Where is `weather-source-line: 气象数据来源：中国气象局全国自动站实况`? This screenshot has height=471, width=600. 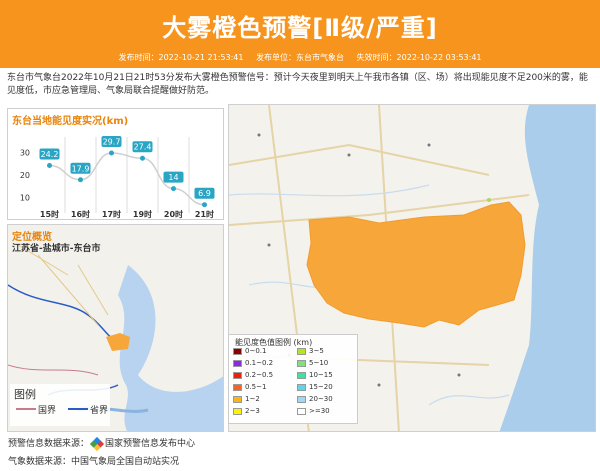
weather-source-line: 气象数据来源：中国气象局全国自动站实况 is located at coordinates (93, 460).